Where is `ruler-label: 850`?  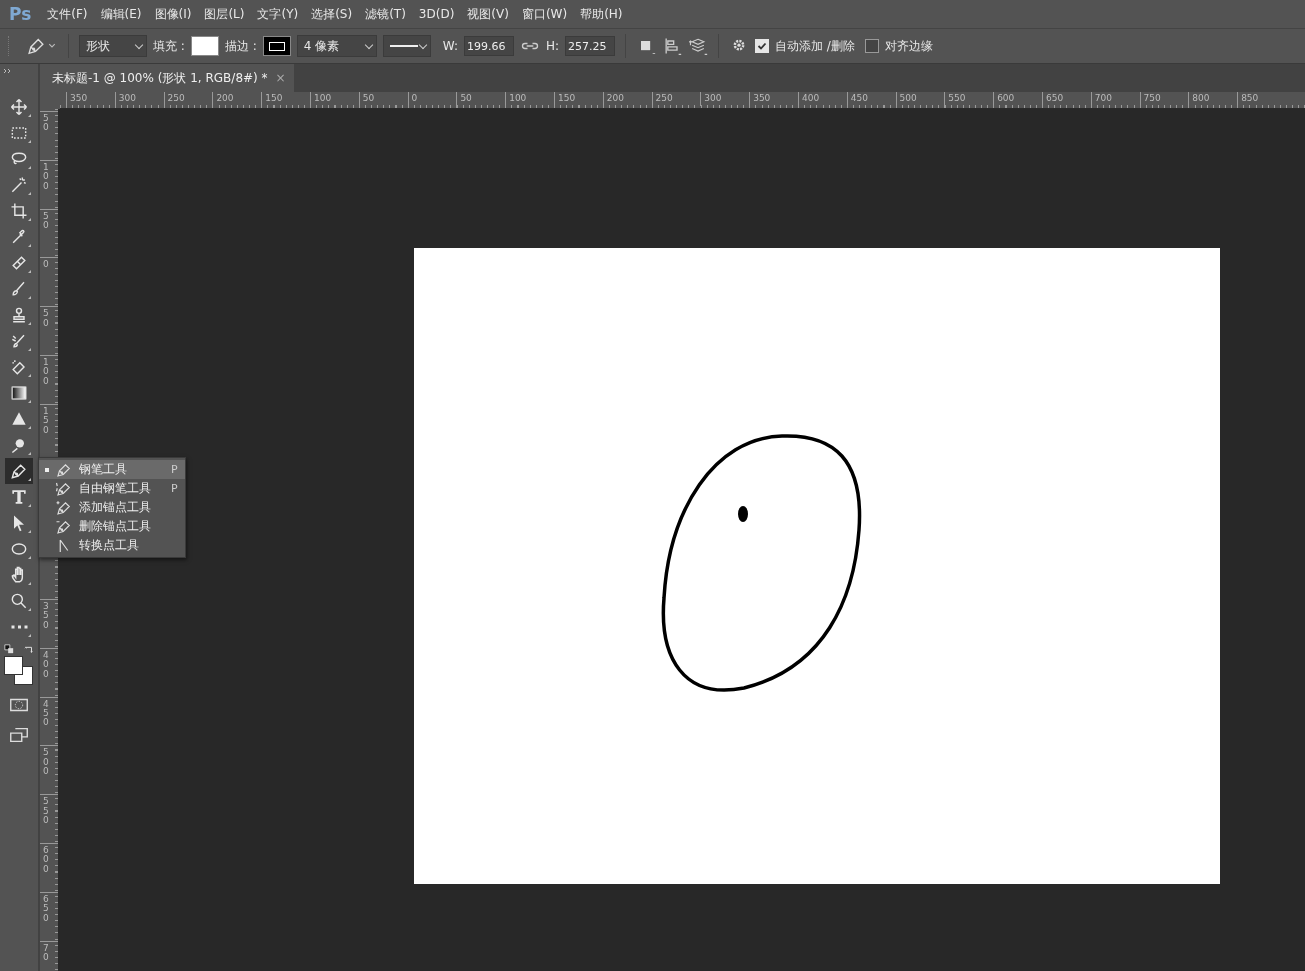 ruler-label: 850 is located at coordinates (1261, 99).